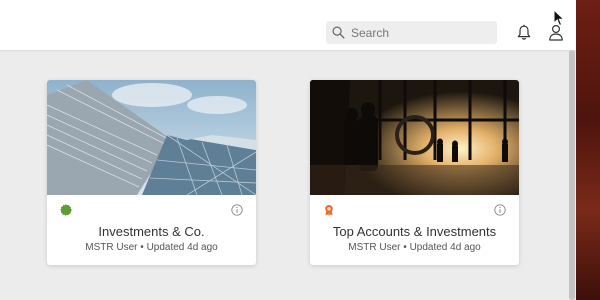 This screenshot has height=300, width=600. I want to click on search-input, so click(421, 32).